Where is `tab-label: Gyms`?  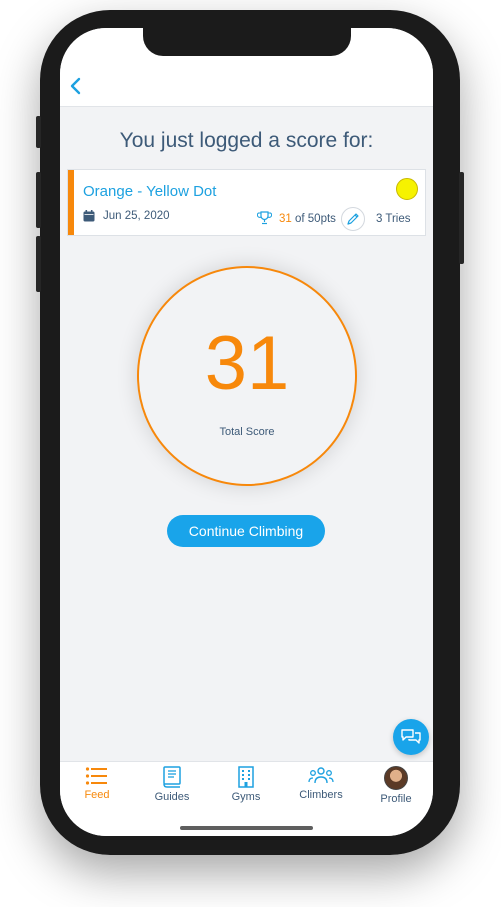 tab-label: Gyms is located at coordinates (246, 797).